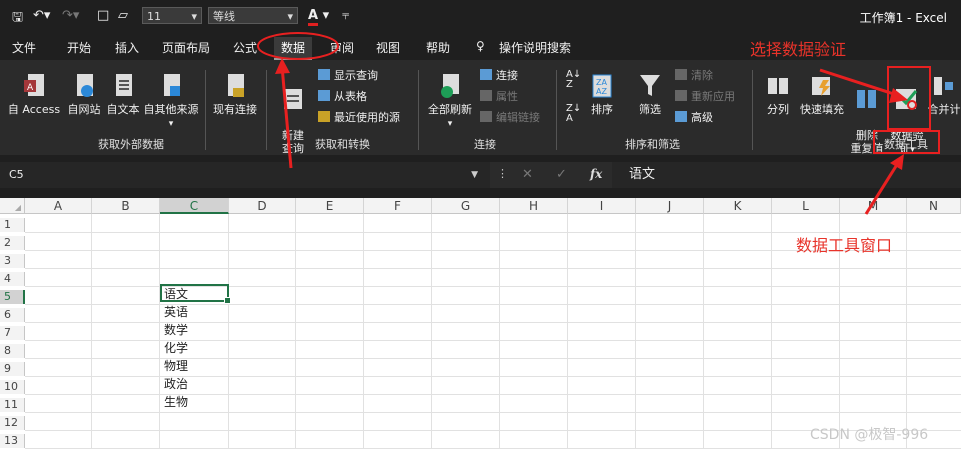 This screenshot has height=449, width=961. What do you see at coordinates (844, 245) in the screenshot?
I see `annotation-data-tools-window: 数据工具窗口` at bounding box center [844, 245].